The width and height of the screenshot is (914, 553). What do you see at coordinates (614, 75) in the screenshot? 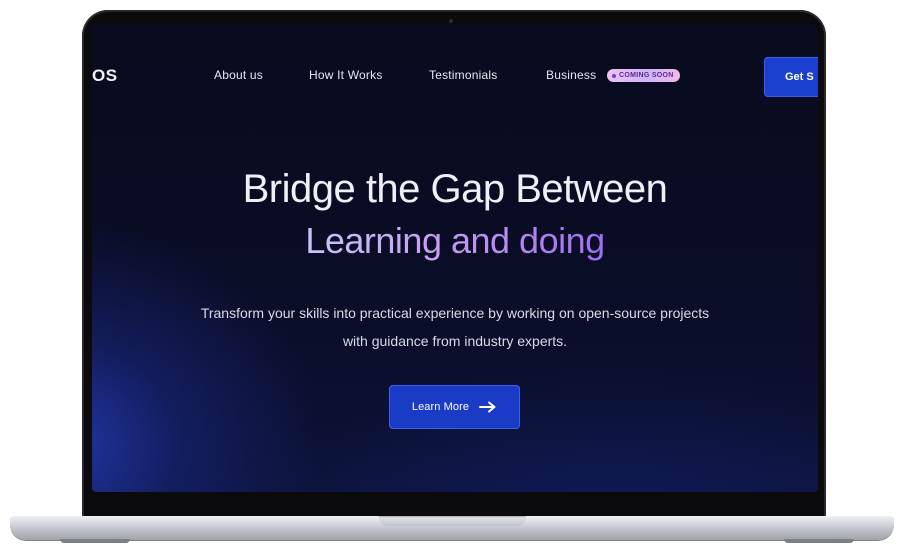
I see `badge-dot-icon` at bounding box center [614, 75].